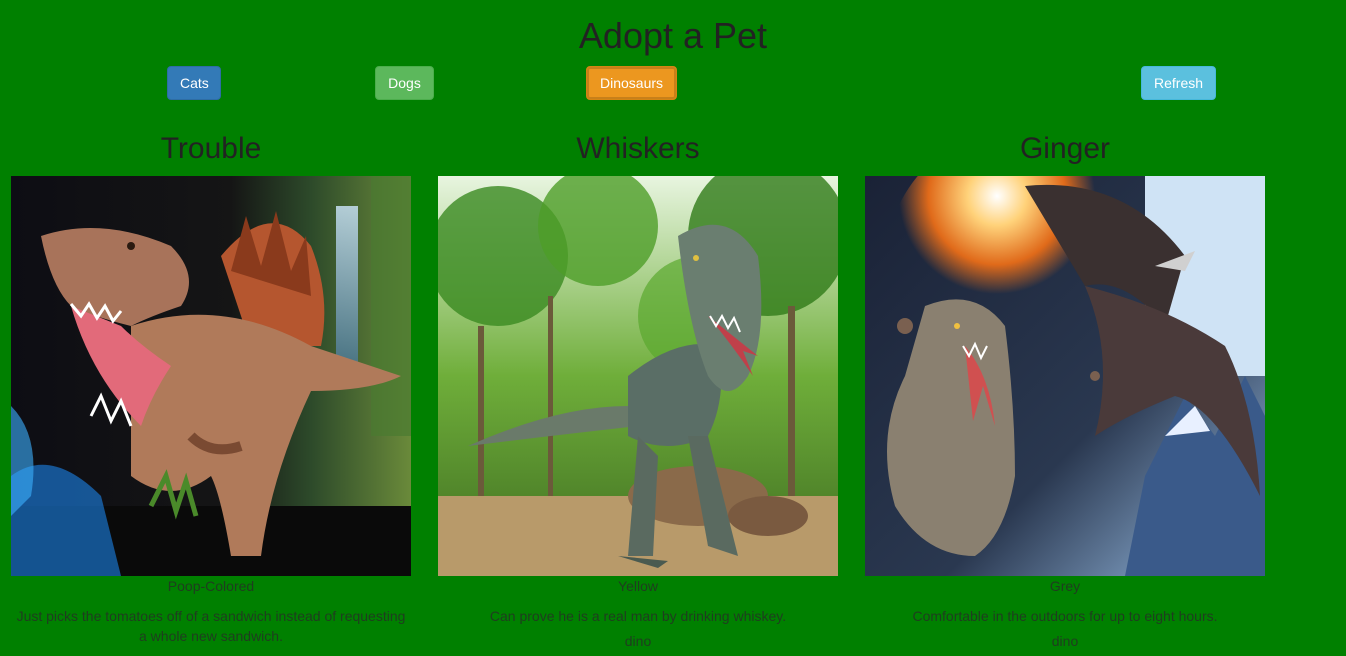  I want to click on pet-name: Whiskers, so click(638, 148).